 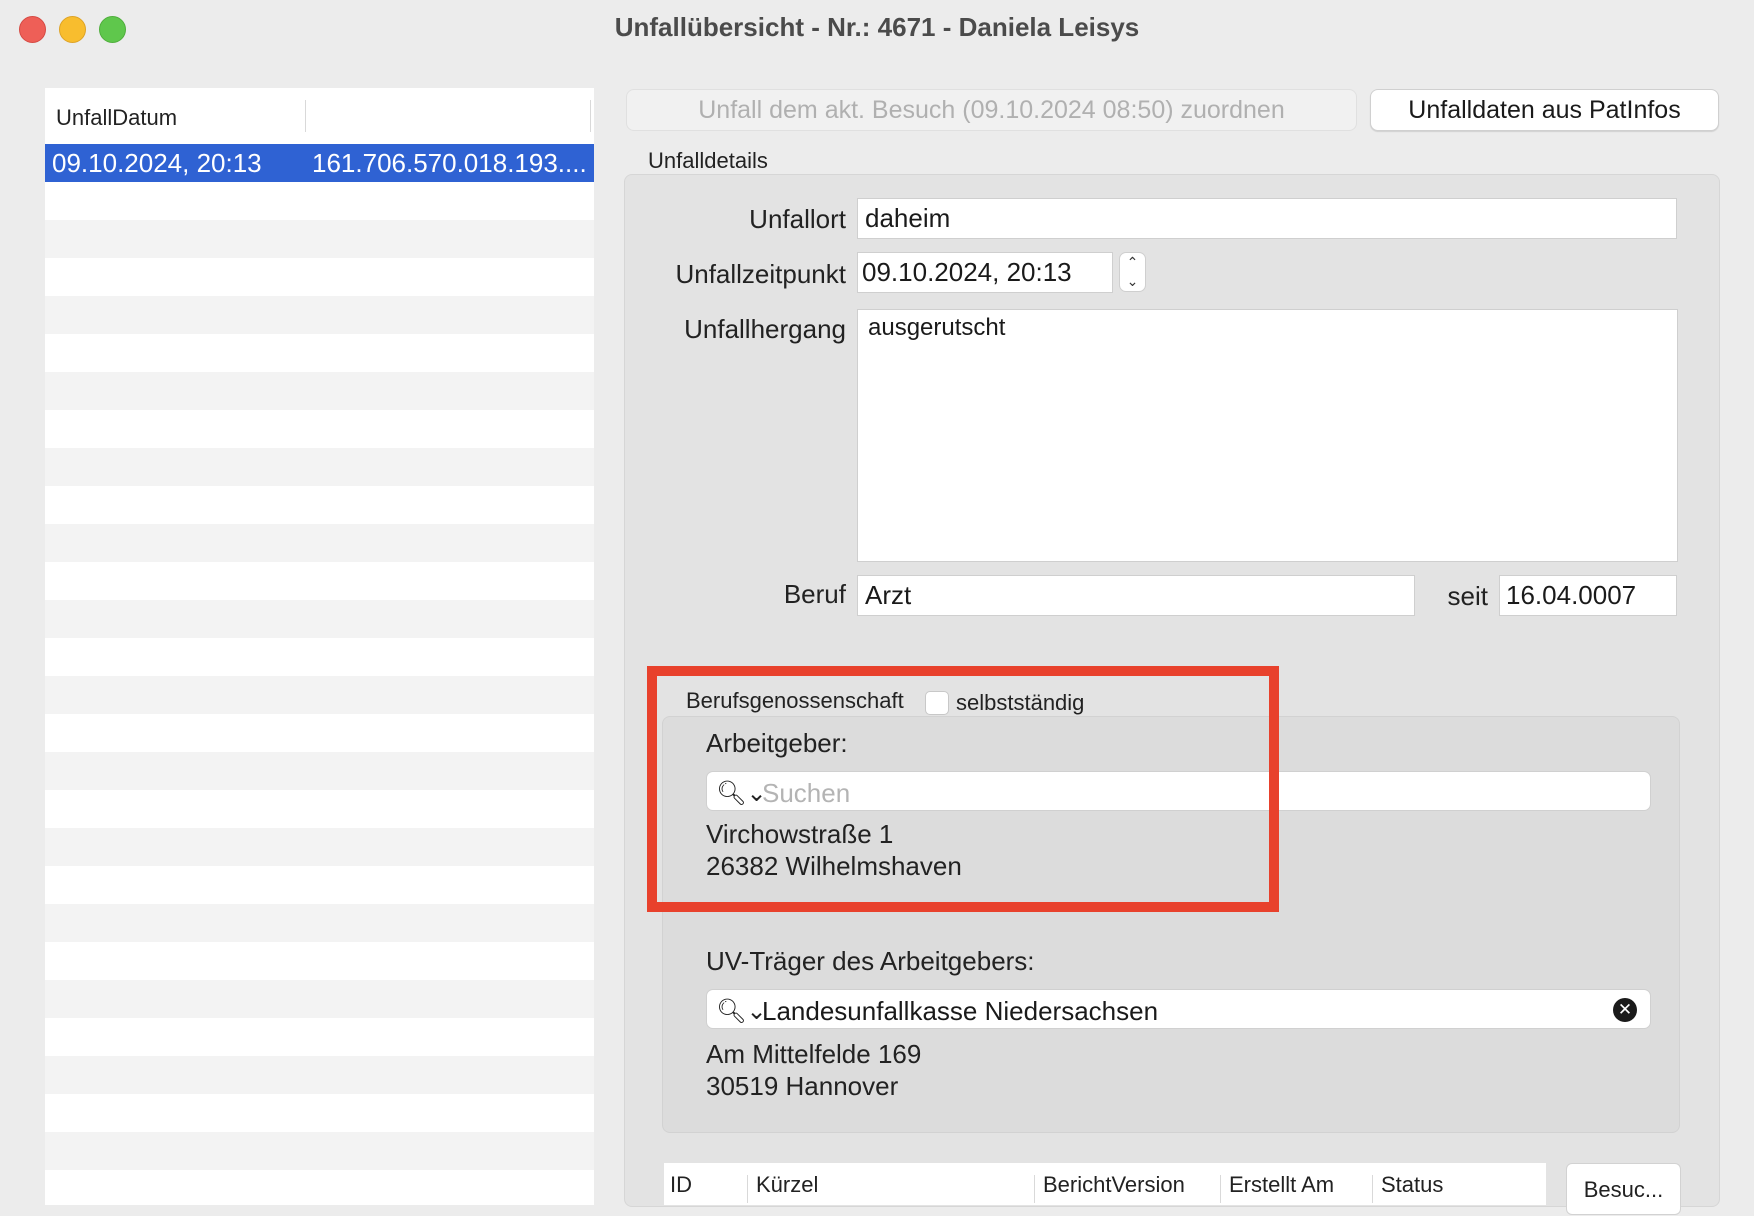 What do you see at coordinates (765, 329) in the screenshot?
I see `unfallhergang-label: Unfallhergang` at bounding box center [765, 329].